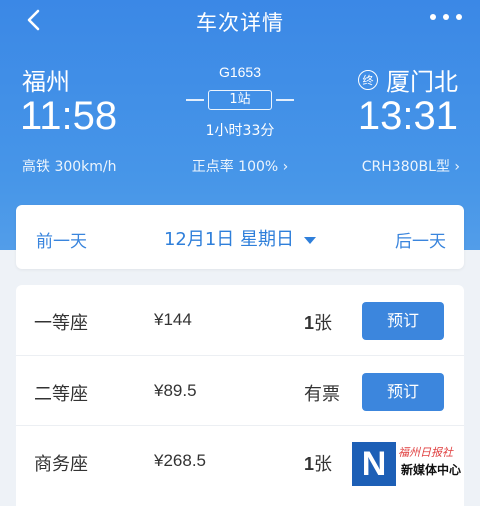 This screenshot has width=480, height=506. I want to click on date-selector-card: 前一天 12月1日 星期日 后一天, so click(240, 237).